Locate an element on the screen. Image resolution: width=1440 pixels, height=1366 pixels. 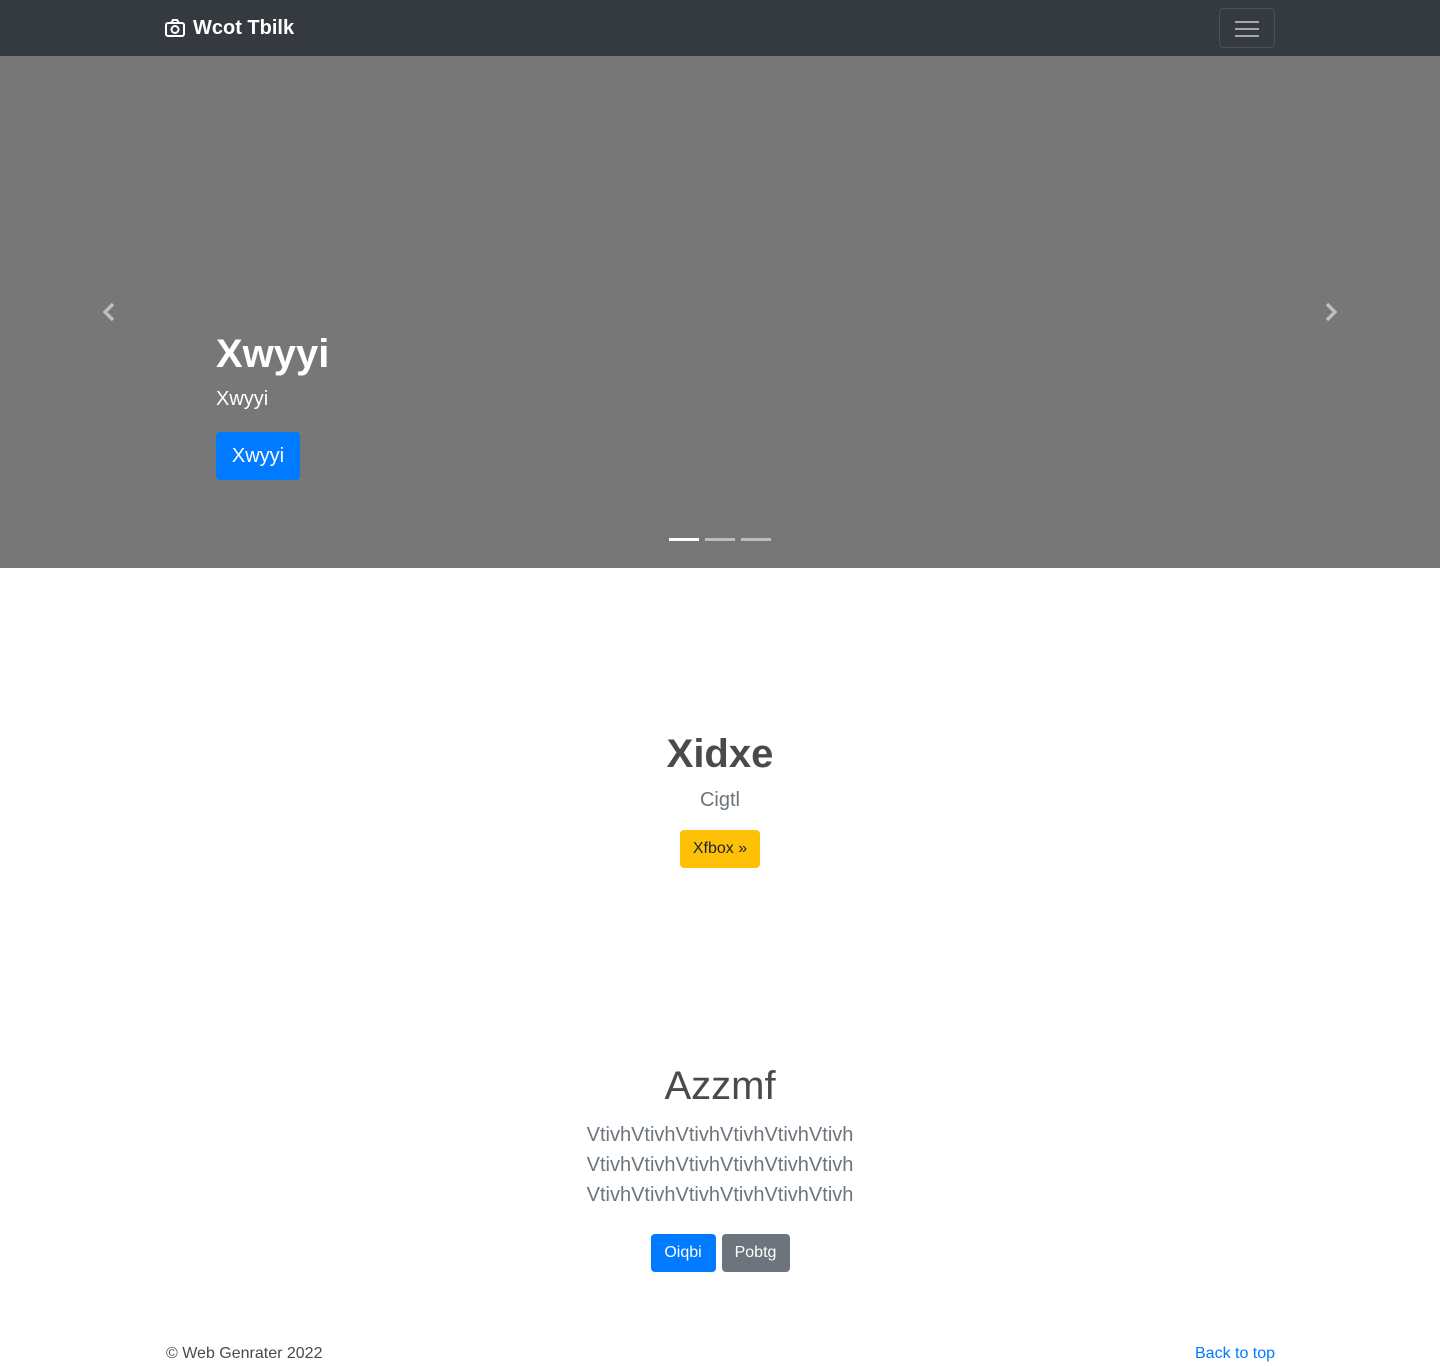
camera-icon is located at coordinates (175, 28).